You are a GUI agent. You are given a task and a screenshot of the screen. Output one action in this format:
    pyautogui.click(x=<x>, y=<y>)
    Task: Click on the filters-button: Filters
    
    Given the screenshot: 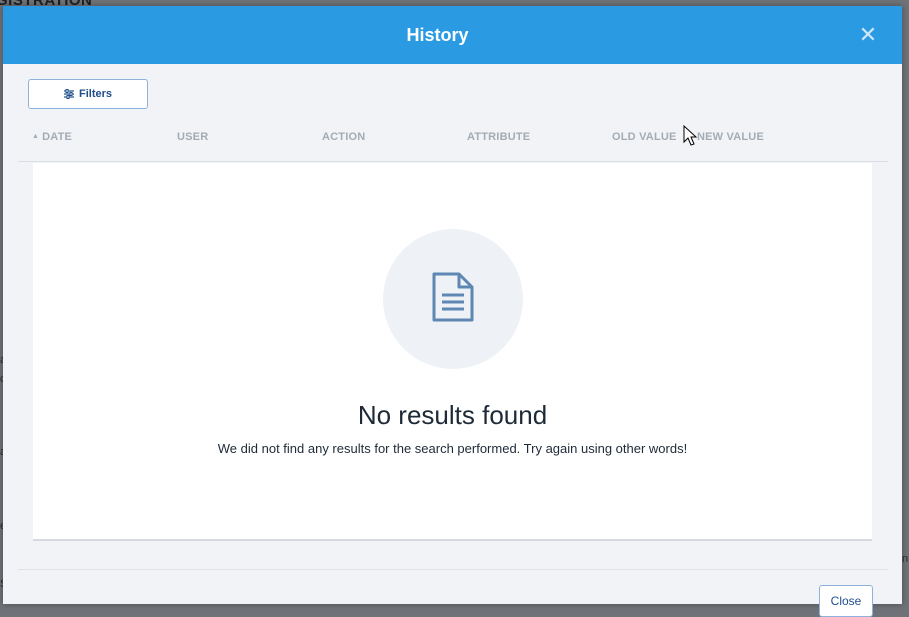 What is the action you would take?
    pyautogui.click(x=88, y=94)
    